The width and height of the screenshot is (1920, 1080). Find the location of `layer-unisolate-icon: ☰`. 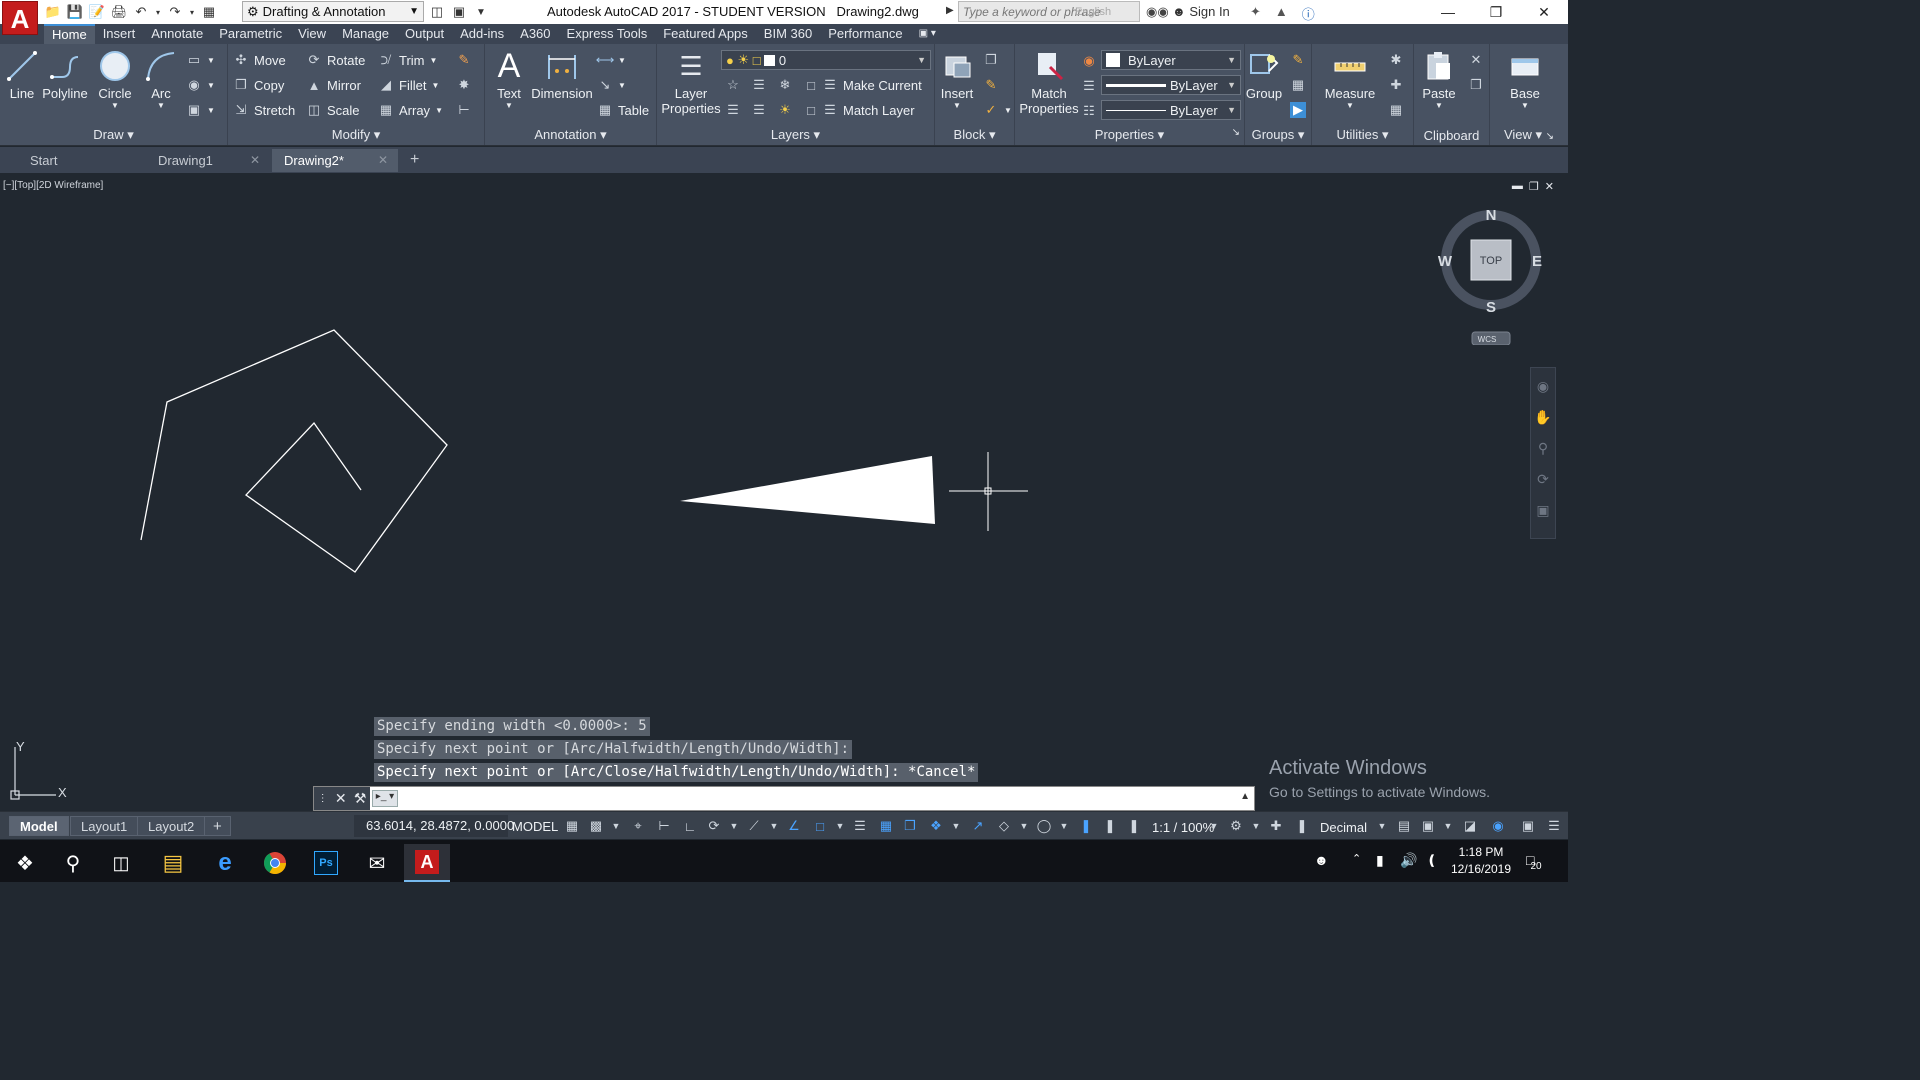

layer-unisolate-icon: ☰ is located at coordinates (759, 110).